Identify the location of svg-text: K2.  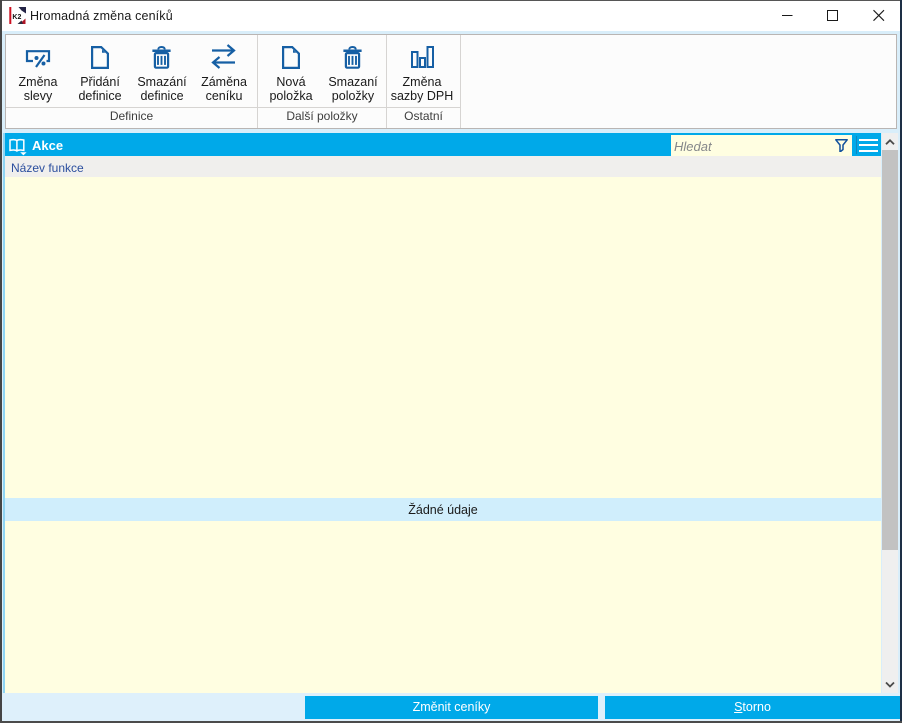
(16, 17).